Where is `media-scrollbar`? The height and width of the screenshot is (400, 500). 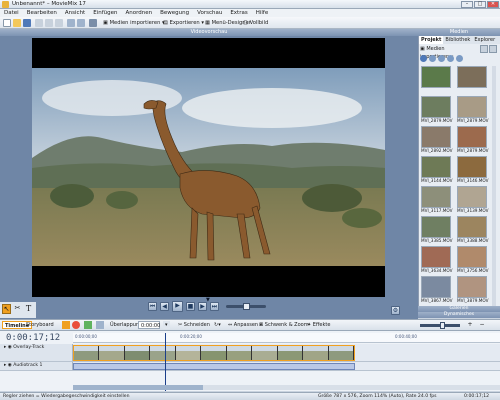 media-scrollbar is located at coordinates (494, 186).